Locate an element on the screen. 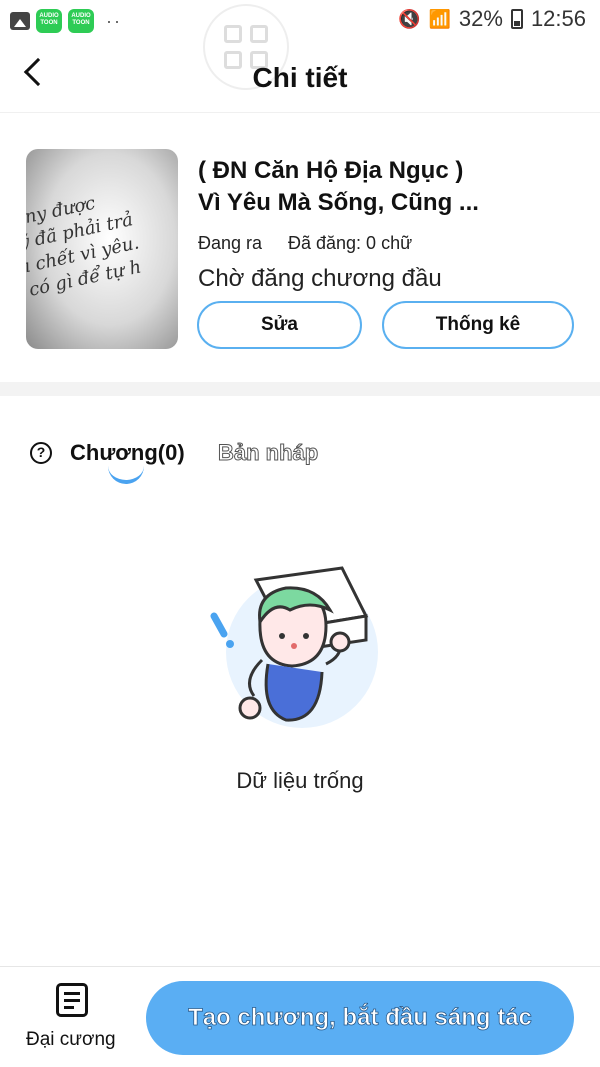 This screenshot has height=1067, width=600. mute-icon: 🔇 is located at coordinates (409, 18).